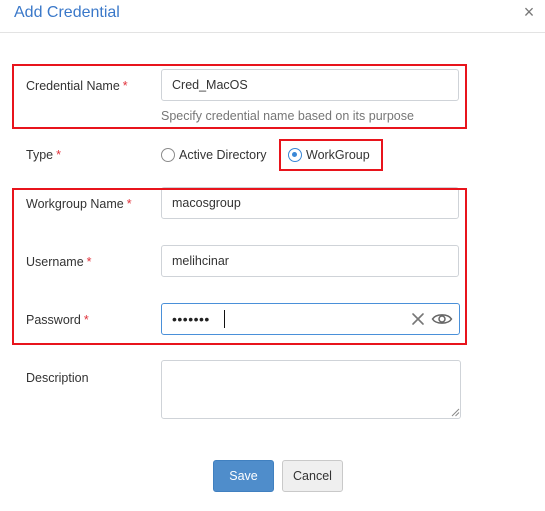 The height and width of the screenshot is (511, 545). What do you see at coordinates (272, 32) in the screenshot?
I see `header-divider` at bounding box center [272, 32].